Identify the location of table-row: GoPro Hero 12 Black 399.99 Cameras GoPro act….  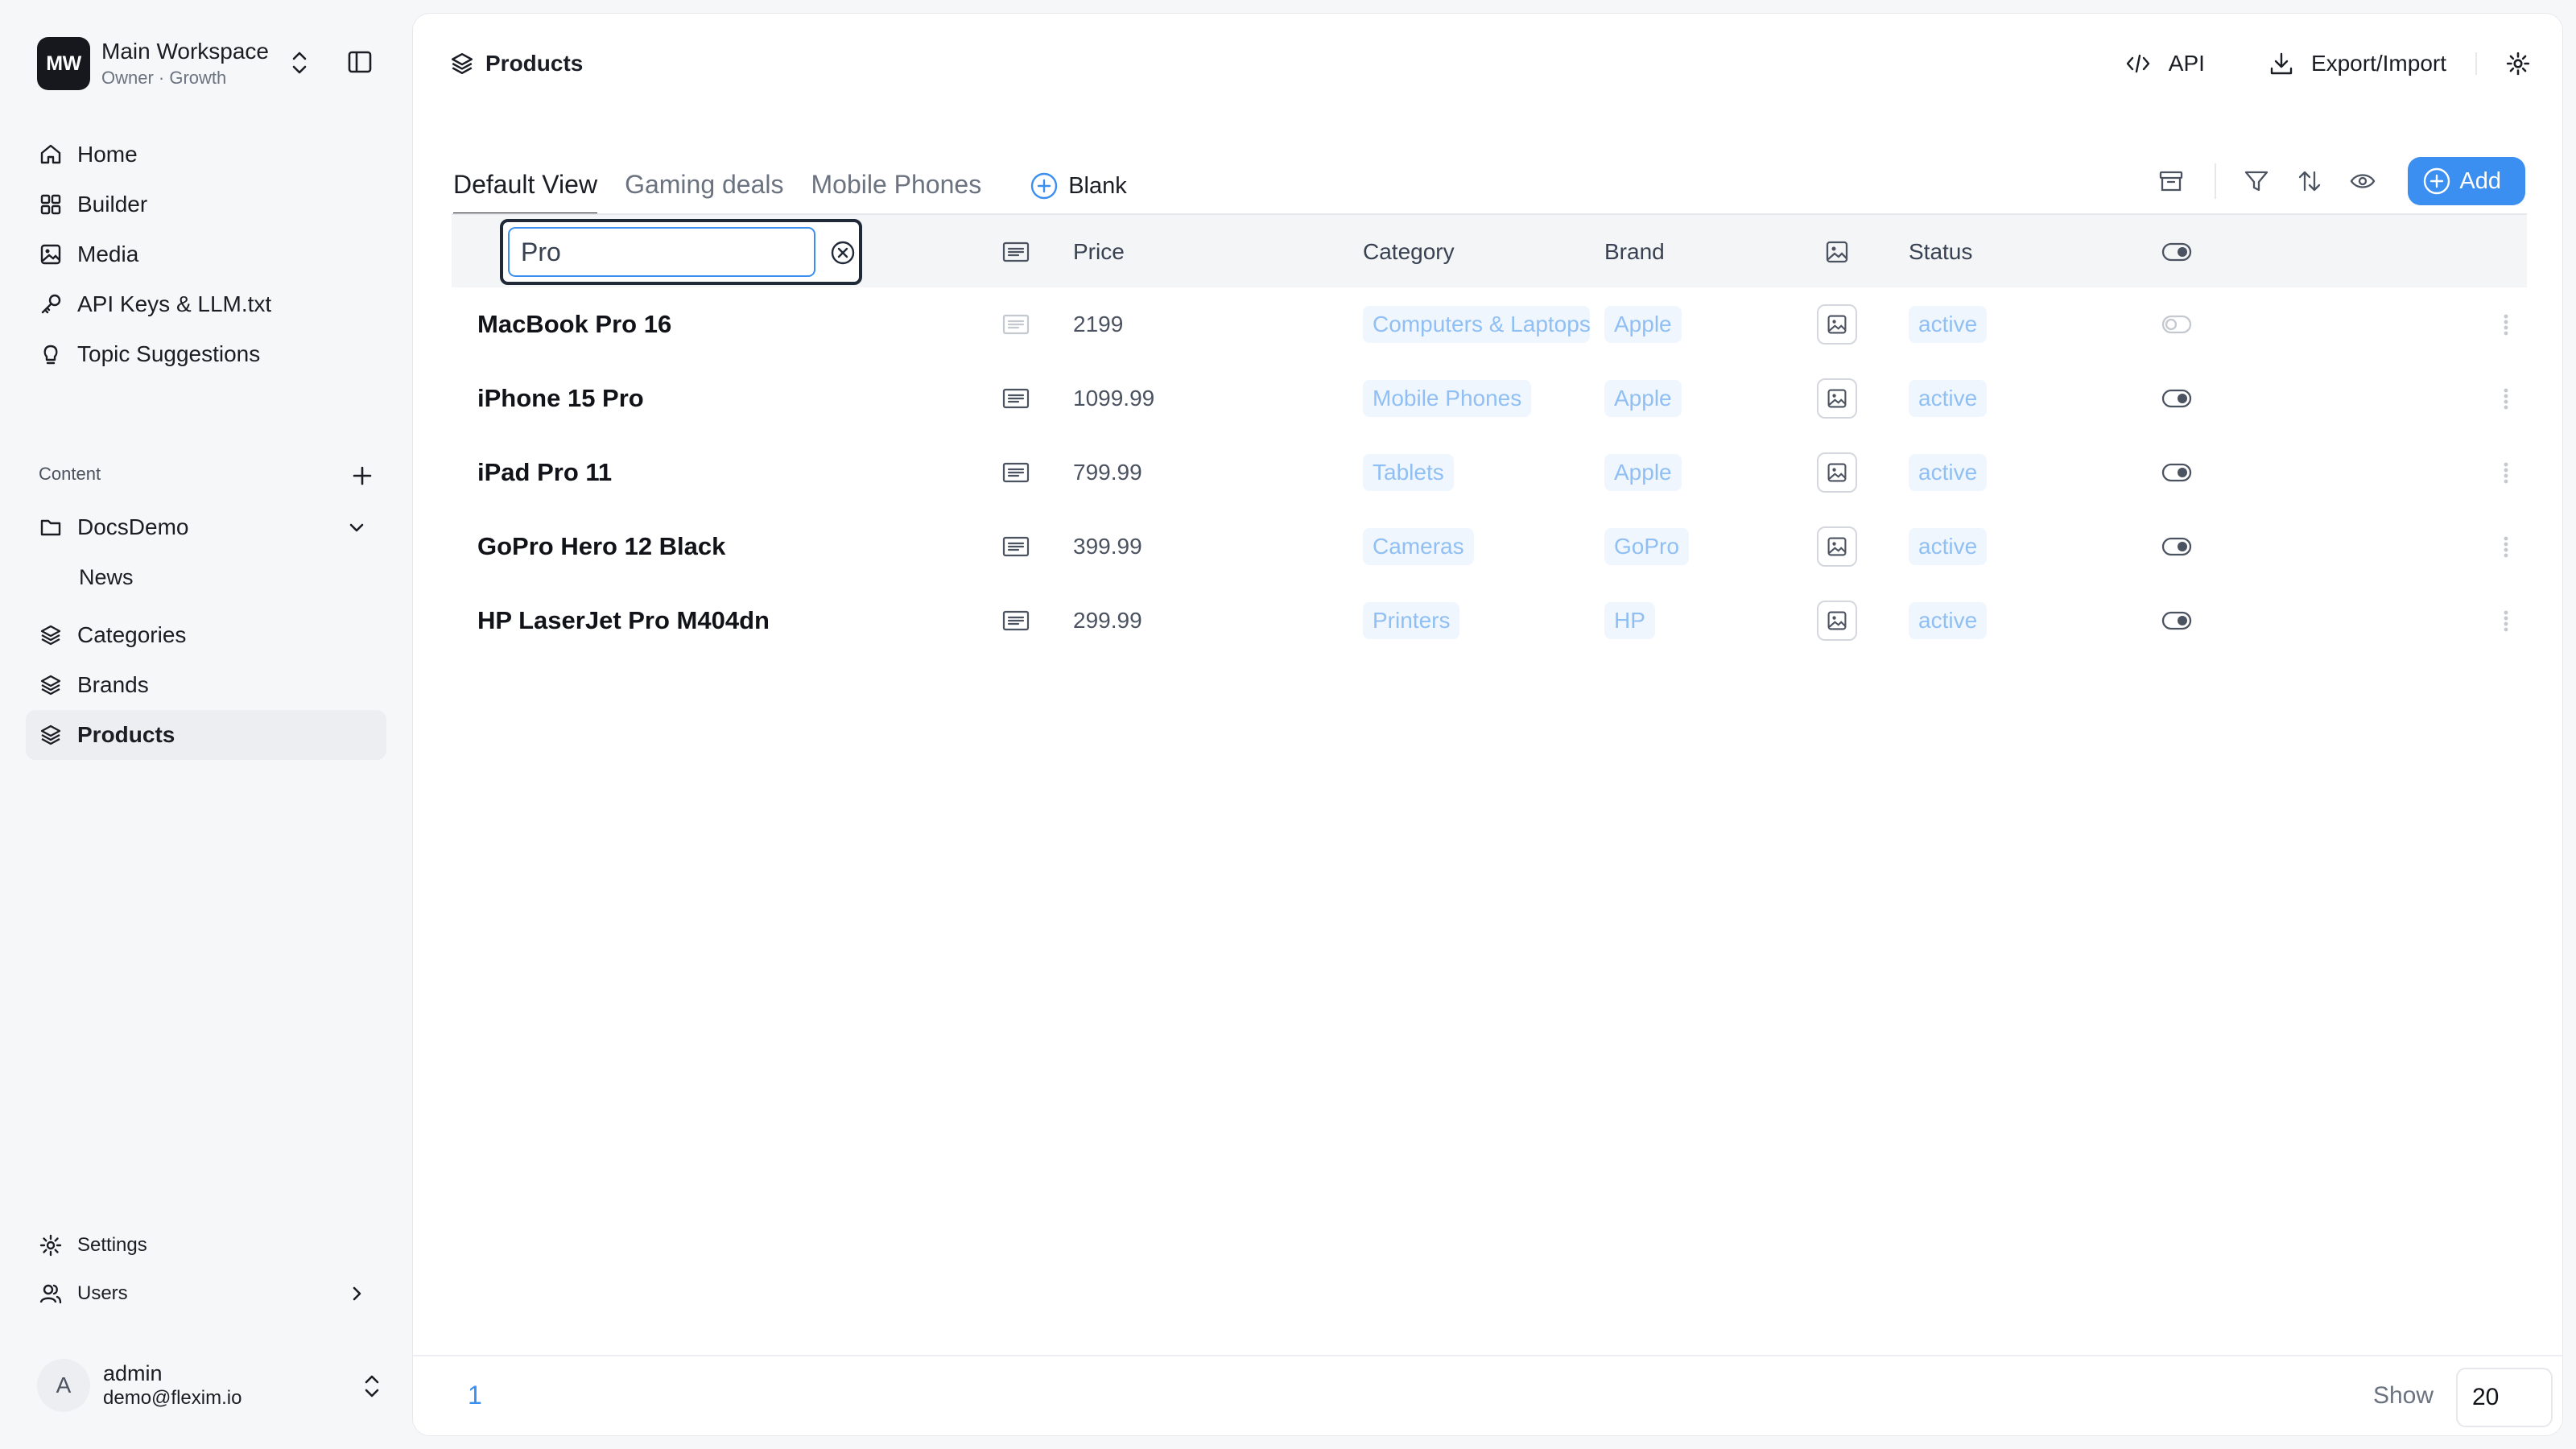
(1489, 547).